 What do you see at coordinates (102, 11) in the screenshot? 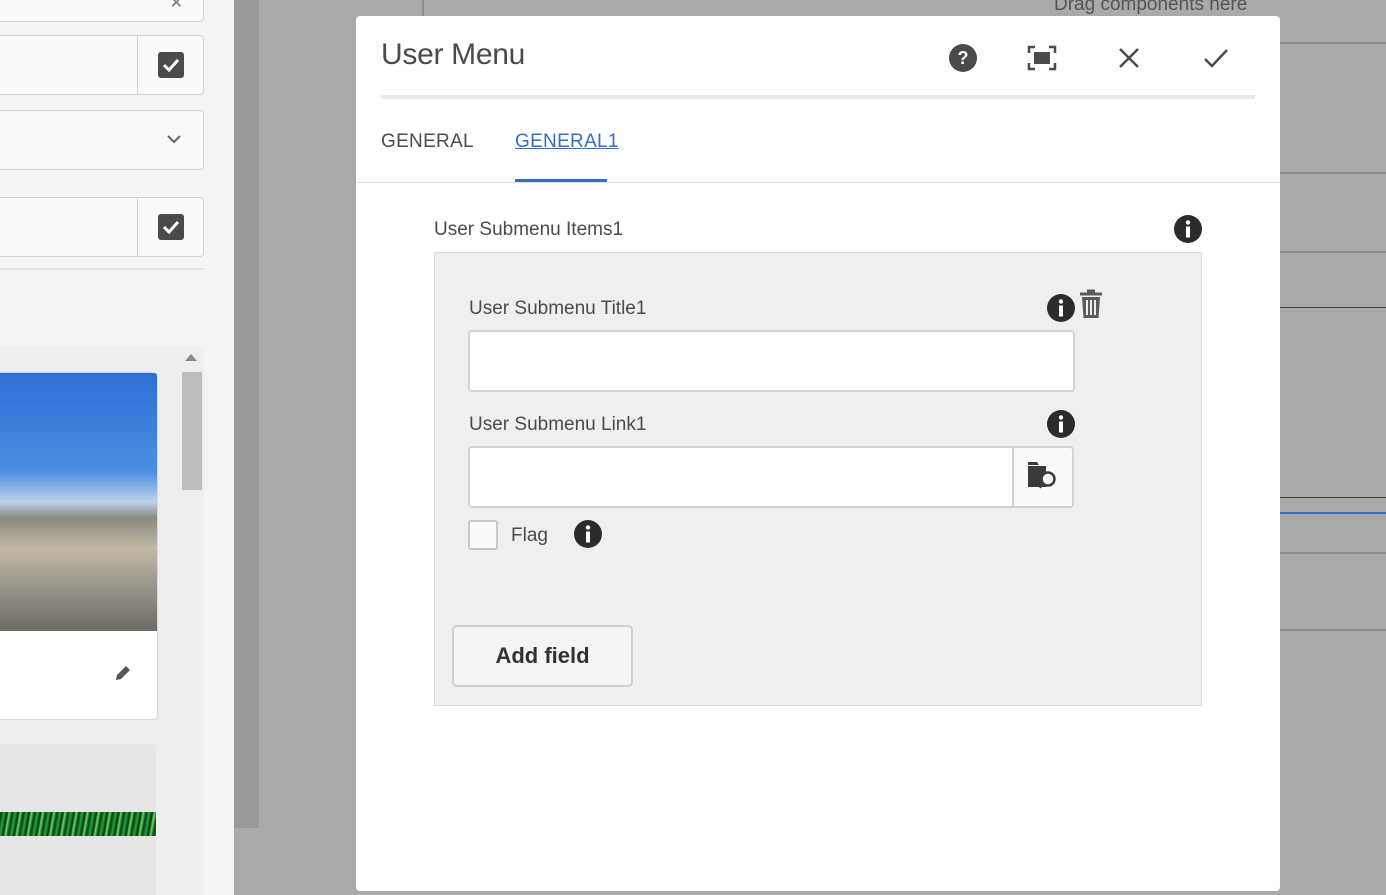
I see `side-panel-field-top: ✕` at bounding box center [102, 11].